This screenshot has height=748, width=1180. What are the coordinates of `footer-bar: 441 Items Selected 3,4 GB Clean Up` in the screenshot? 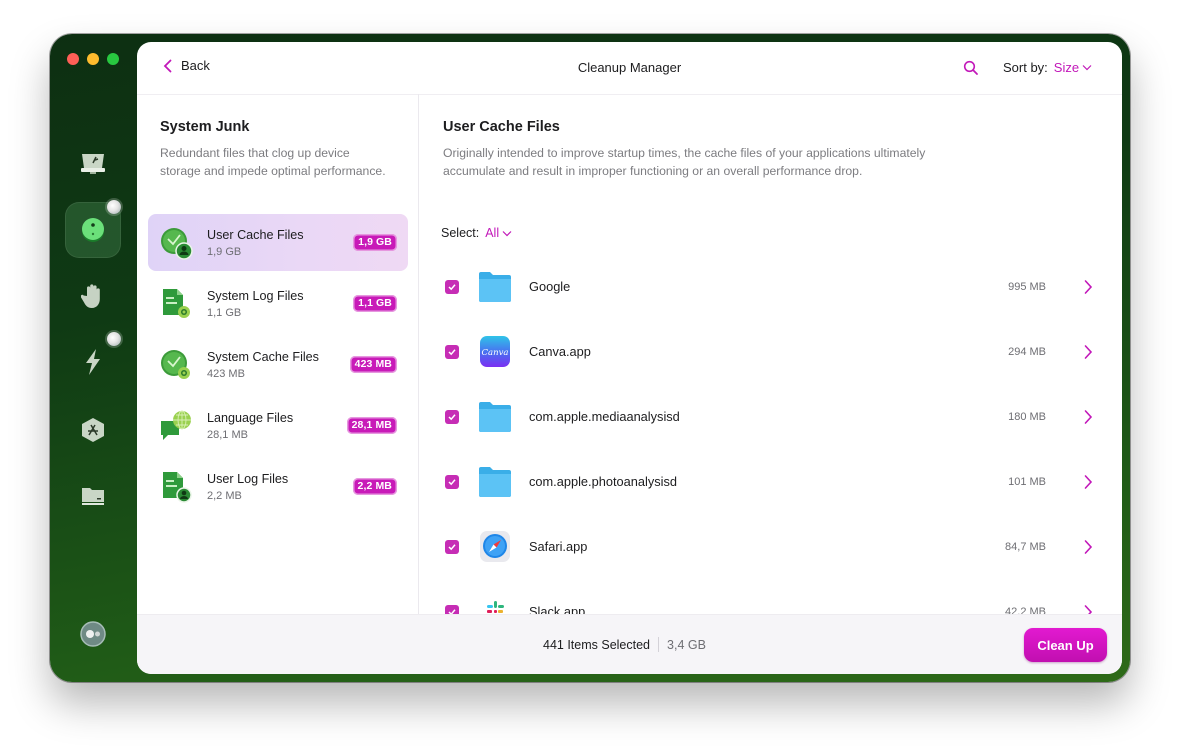 It's located at (629, 644).